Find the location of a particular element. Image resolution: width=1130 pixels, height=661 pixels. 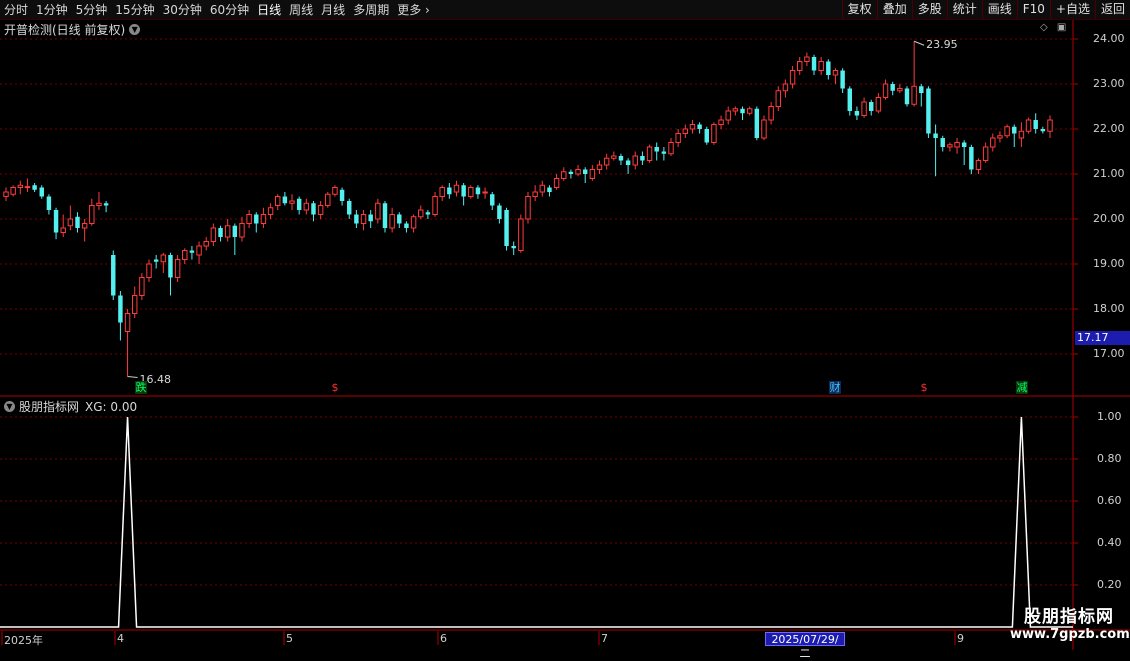

price-tick-label: 22.00 is located at coordinates (1109, 128).